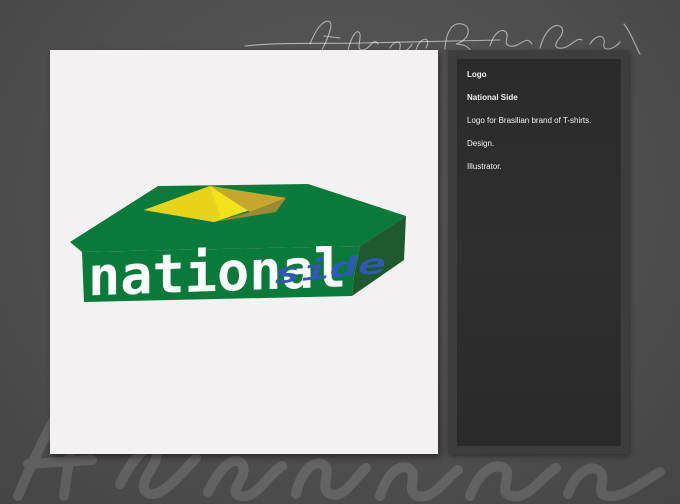 This screenshot has height=504, width=680. I want to click on project-title: National Side, so click(492, 97).